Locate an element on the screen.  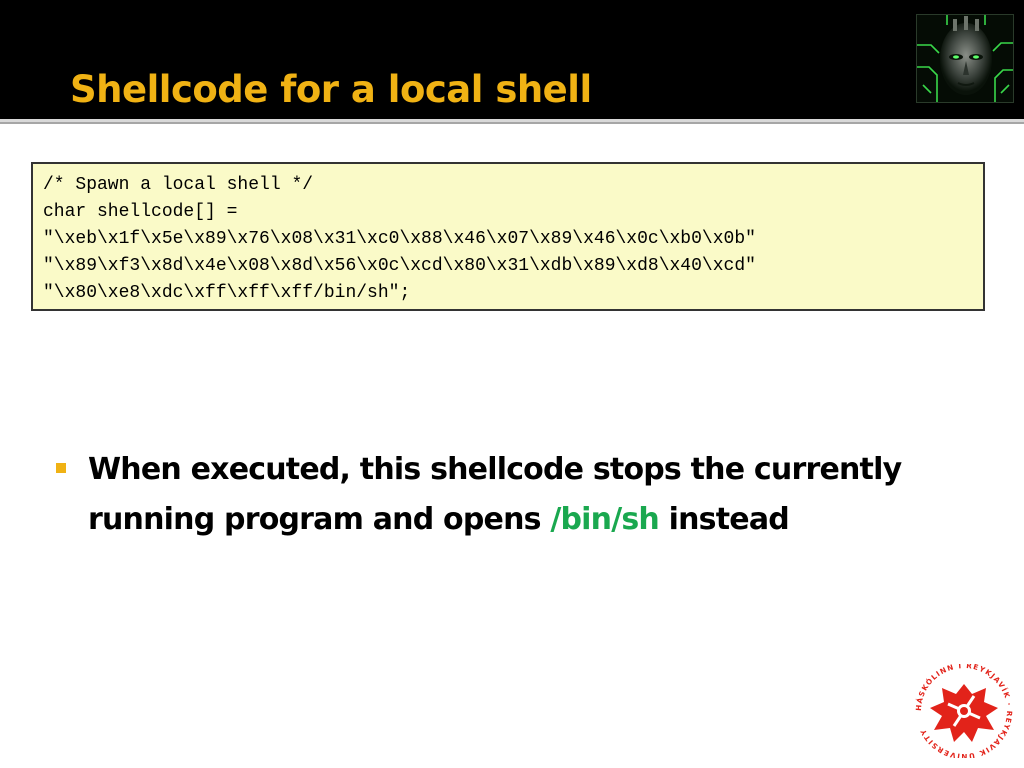
code-line: /* Spawn a local shell */ is located at coordinates (178, 185).